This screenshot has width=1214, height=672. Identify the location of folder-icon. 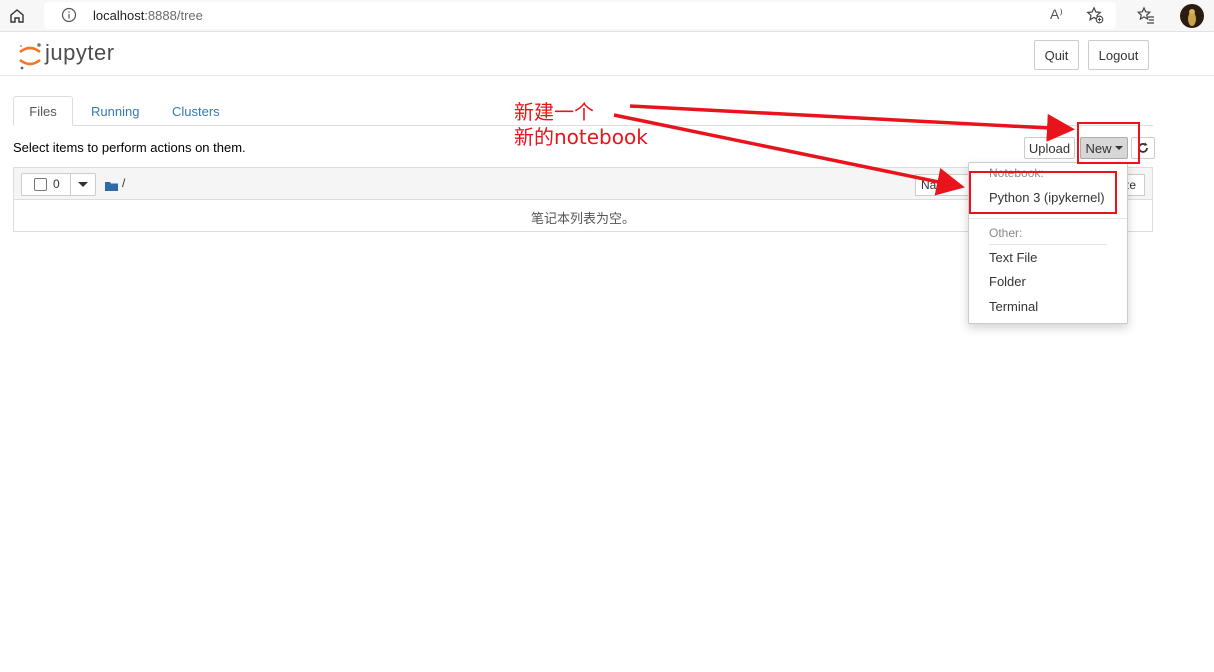
(111, 184).